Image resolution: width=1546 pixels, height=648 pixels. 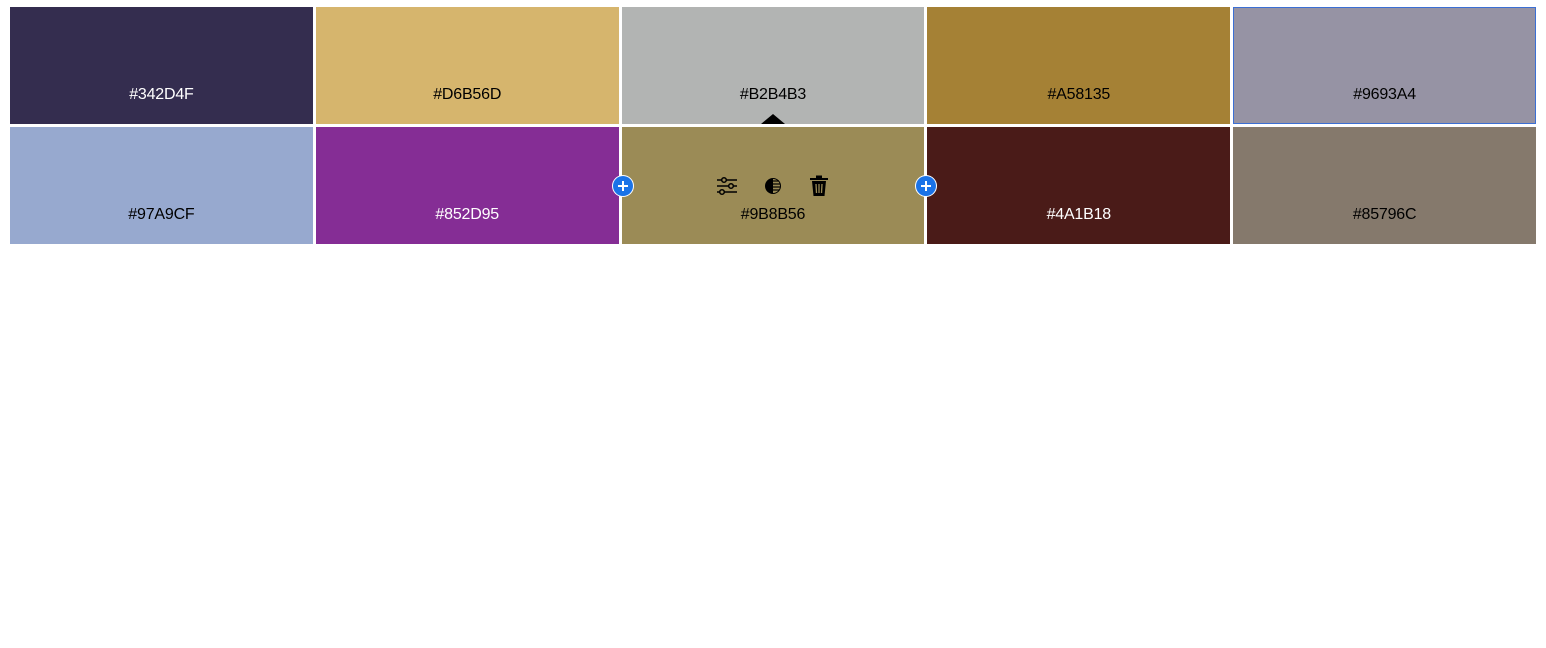 I want to click on add-color-left-button, so click(x=623, y=186).